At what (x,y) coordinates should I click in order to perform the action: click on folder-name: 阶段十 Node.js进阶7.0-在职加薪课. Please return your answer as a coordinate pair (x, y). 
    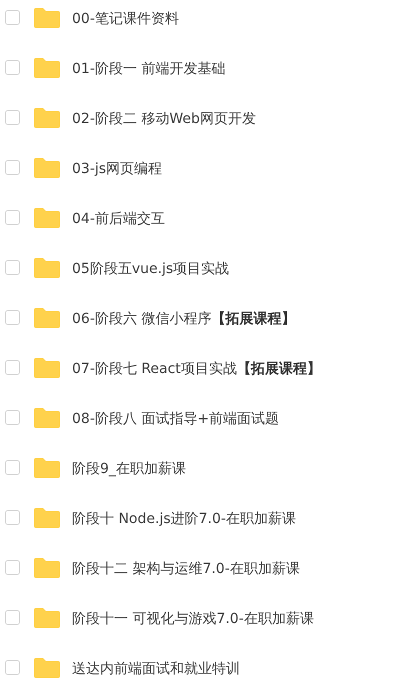
    Looking at the image, I should click on (184, 519).